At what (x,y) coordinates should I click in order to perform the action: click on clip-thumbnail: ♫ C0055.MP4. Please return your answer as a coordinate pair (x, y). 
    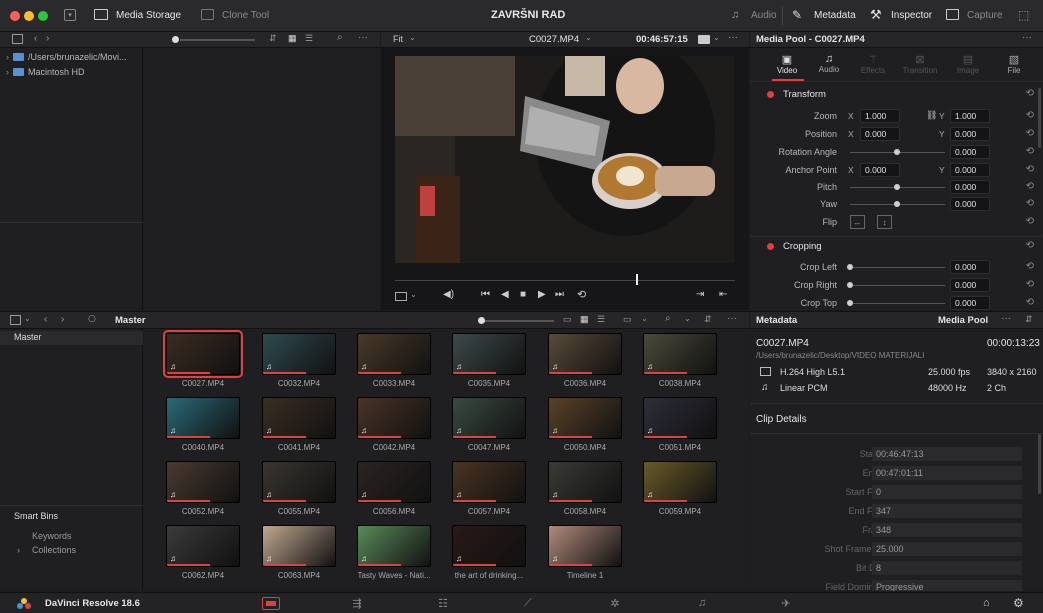
    Looking at the image, I should click on (299, 489).